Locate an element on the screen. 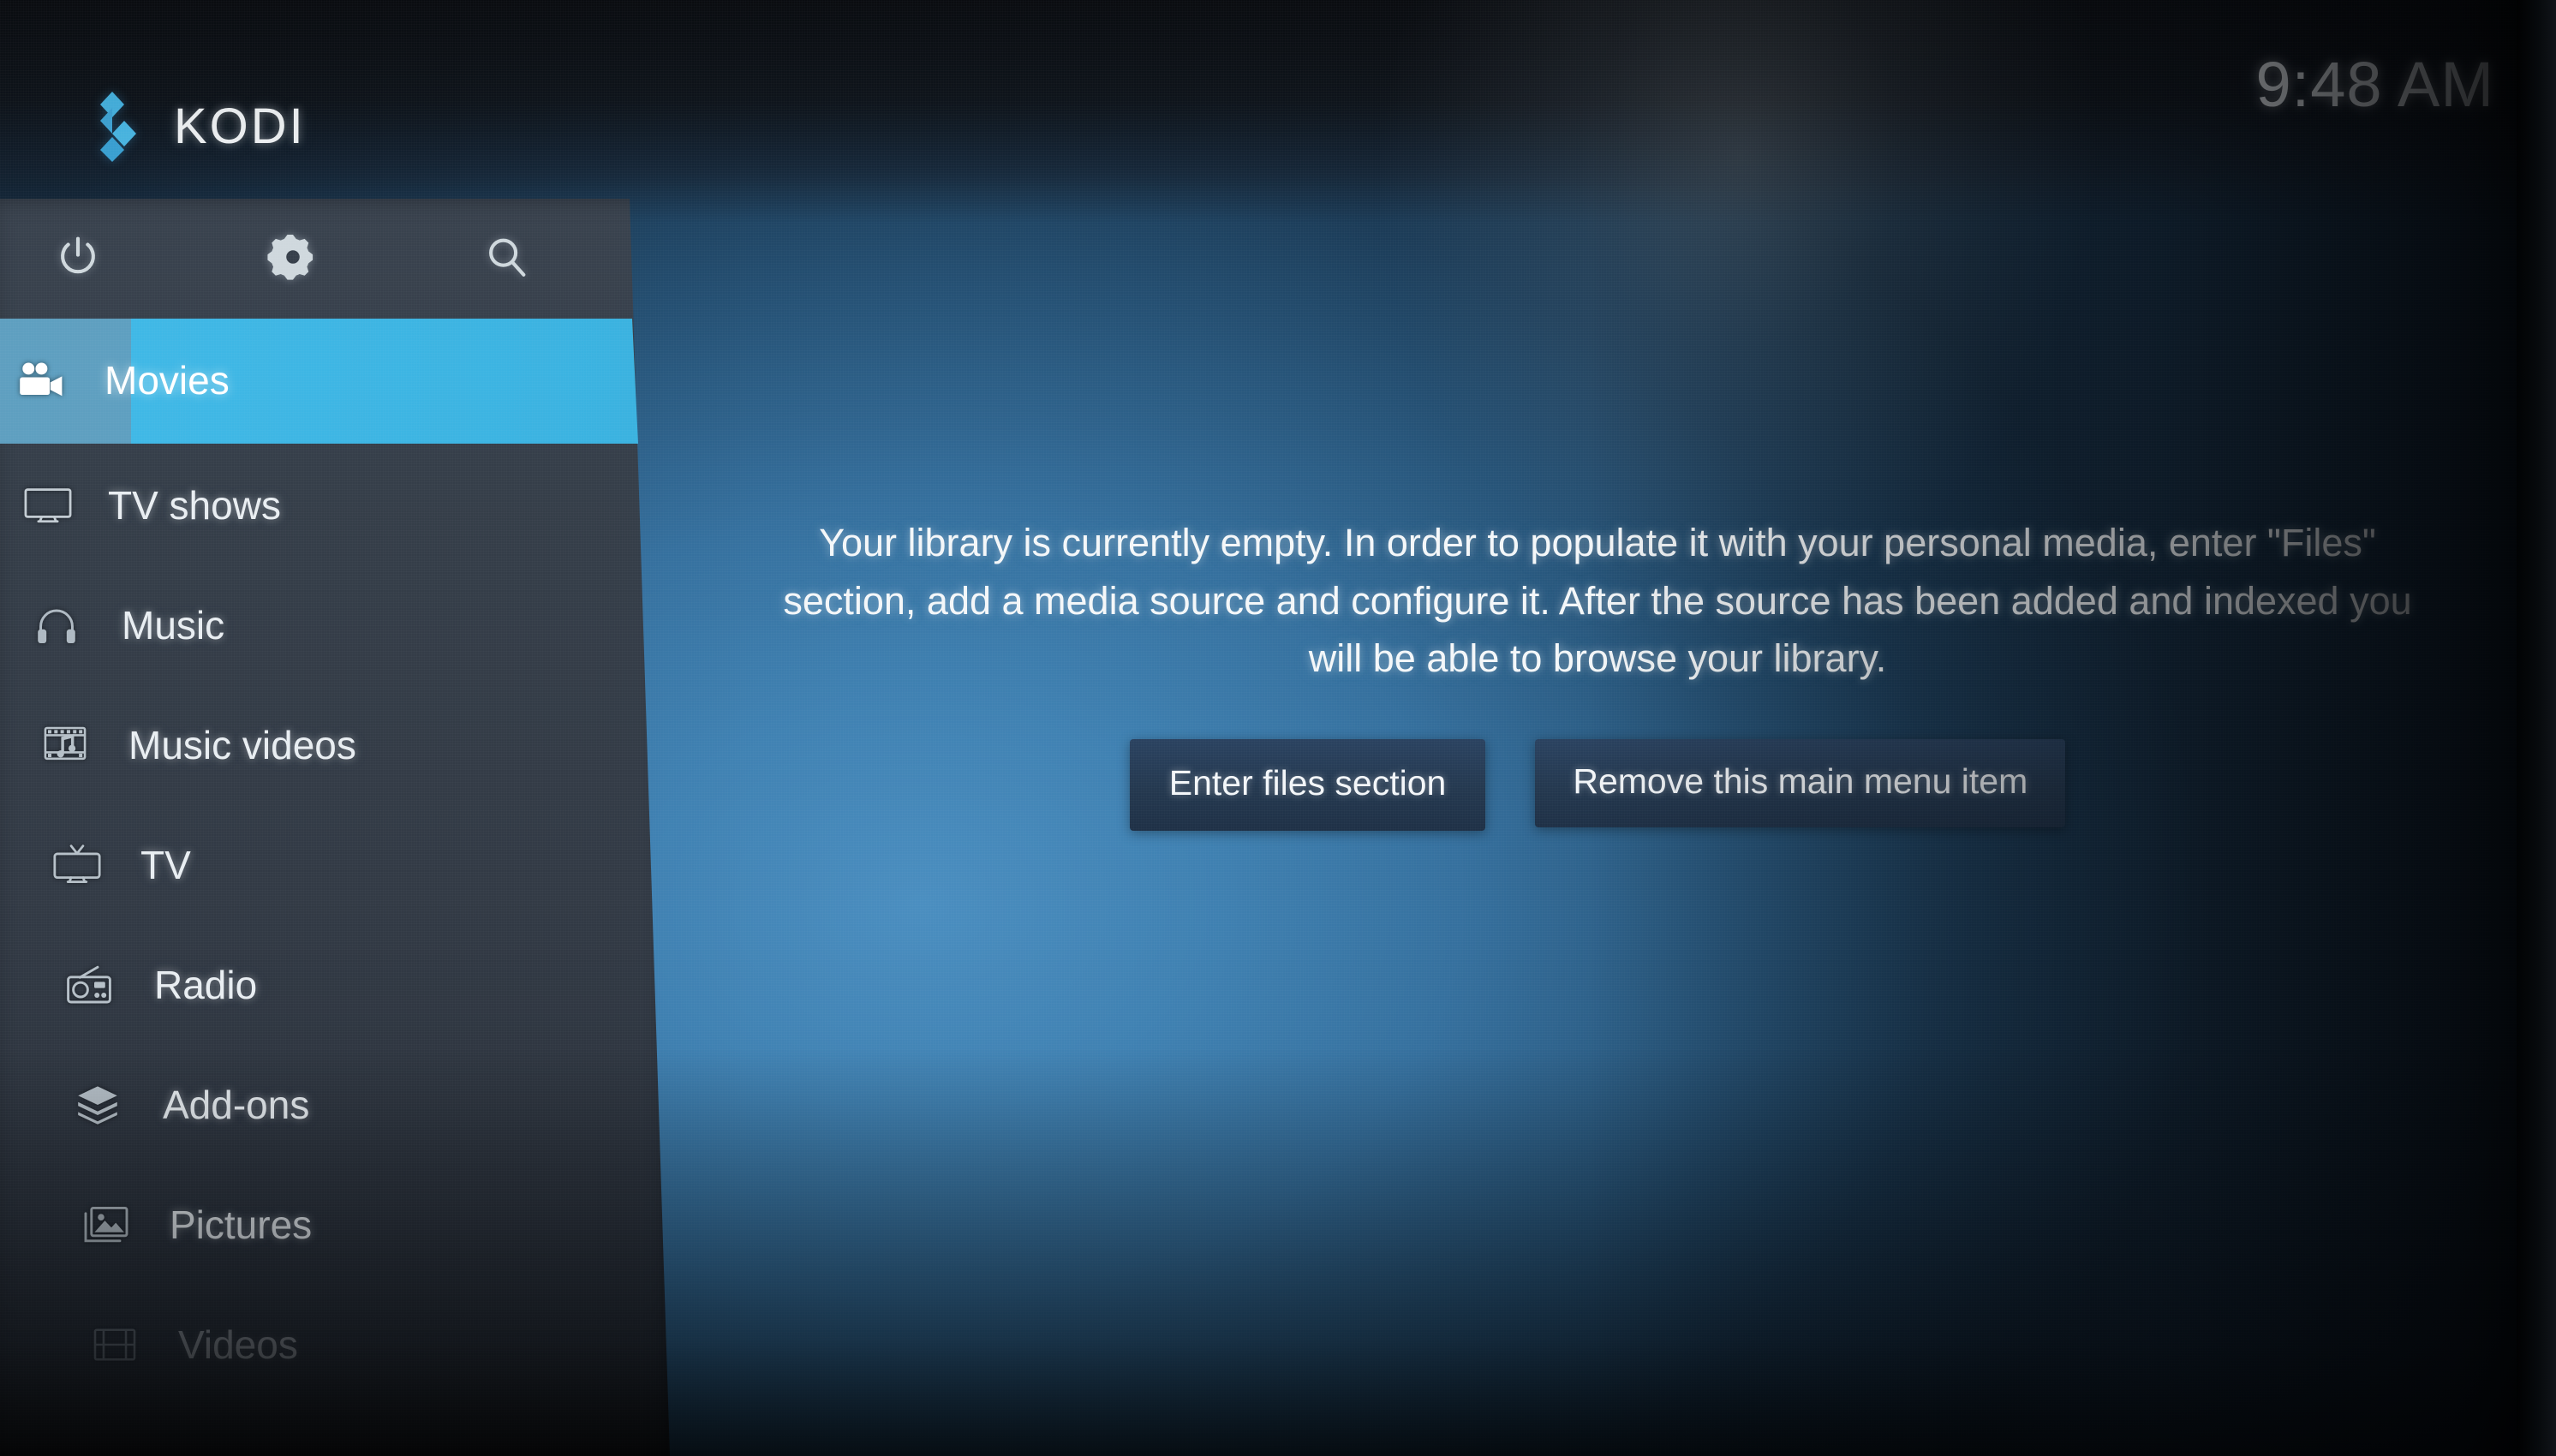  movie-camera-icon is located at coordinates (41, 380).